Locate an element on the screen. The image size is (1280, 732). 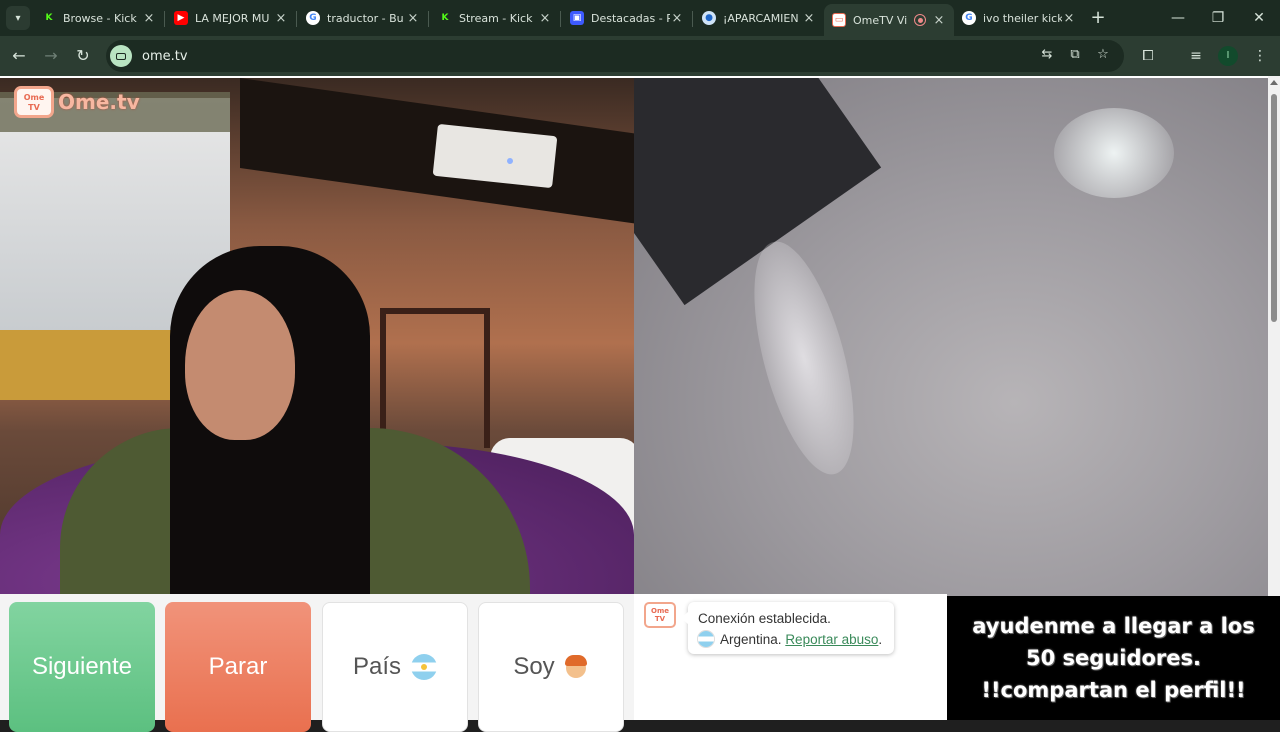
scroll-up-icon is located at coordinates (1274, 82).